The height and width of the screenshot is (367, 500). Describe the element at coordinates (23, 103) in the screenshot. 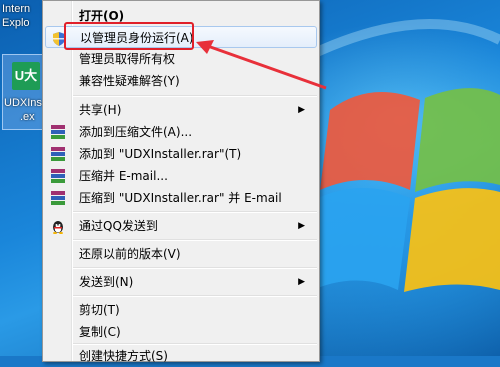

I see `udx-label-line1: UDXIns` at that location.